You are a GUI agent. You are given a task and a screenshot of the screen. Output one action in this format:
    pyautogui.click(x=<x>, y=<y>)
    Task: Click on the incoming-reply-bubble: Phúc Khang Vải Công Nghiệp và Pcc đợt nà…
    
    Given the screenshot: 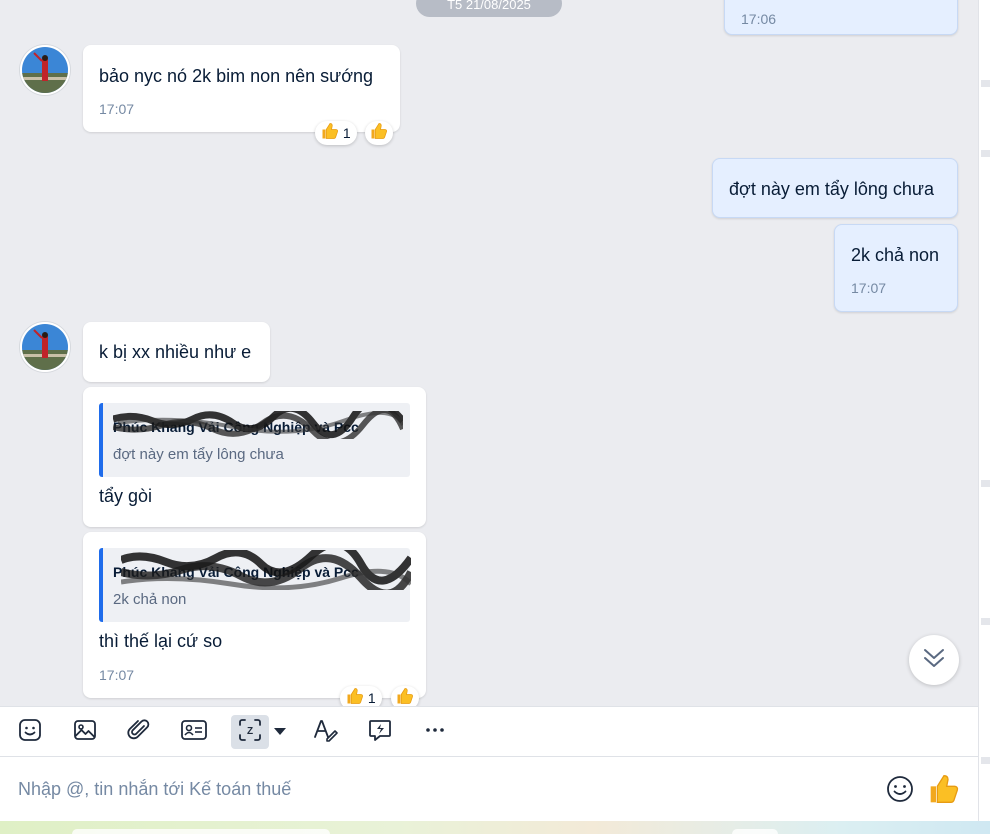 What is the action you would take?
    pyautogui.click(x=254, y=457)
    